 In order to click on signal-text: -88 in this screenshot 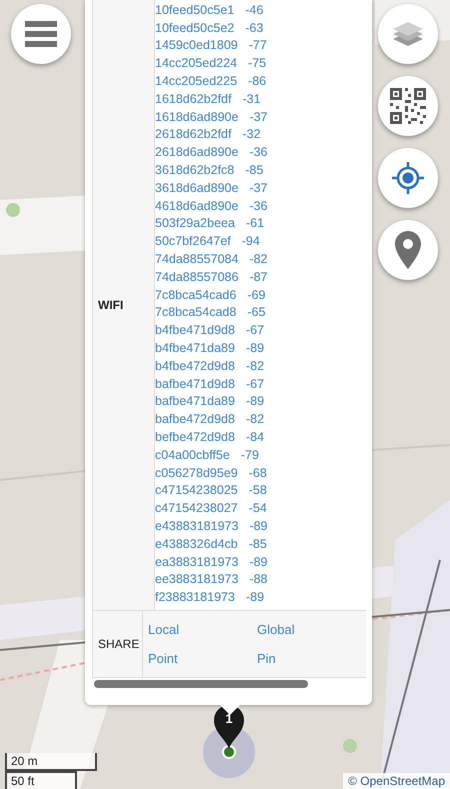, I will do `click(258, 579)`.